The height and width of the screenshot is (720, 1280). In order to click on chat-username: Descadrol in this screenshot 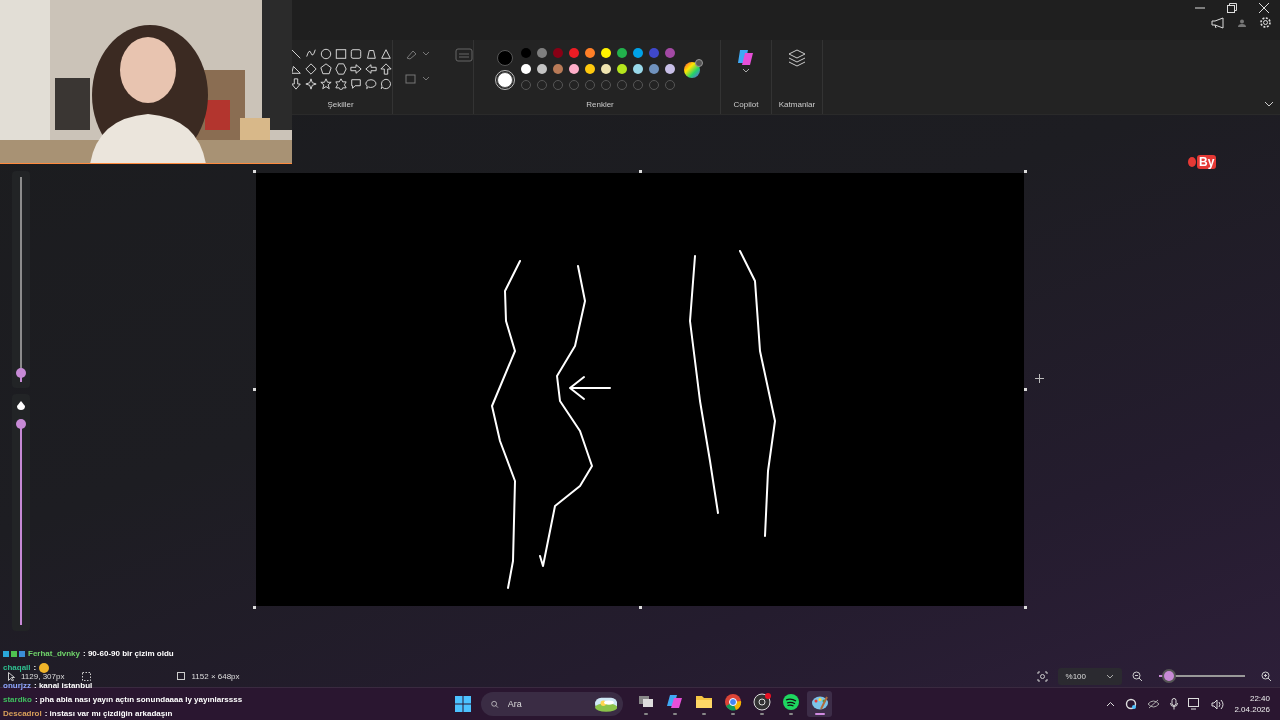, I will do `click(22, 713)`.